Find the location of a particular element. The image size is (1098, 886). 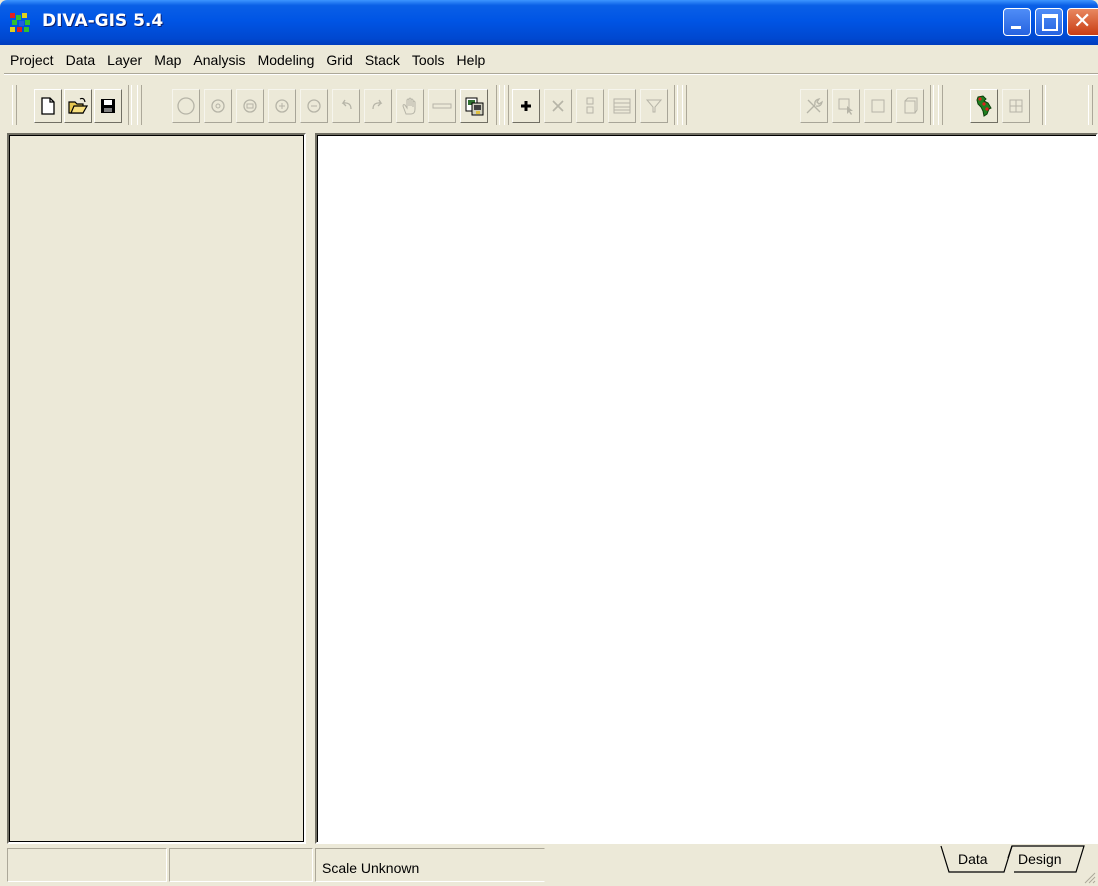

zoom-selection-button is located at coordinates (250, 106).